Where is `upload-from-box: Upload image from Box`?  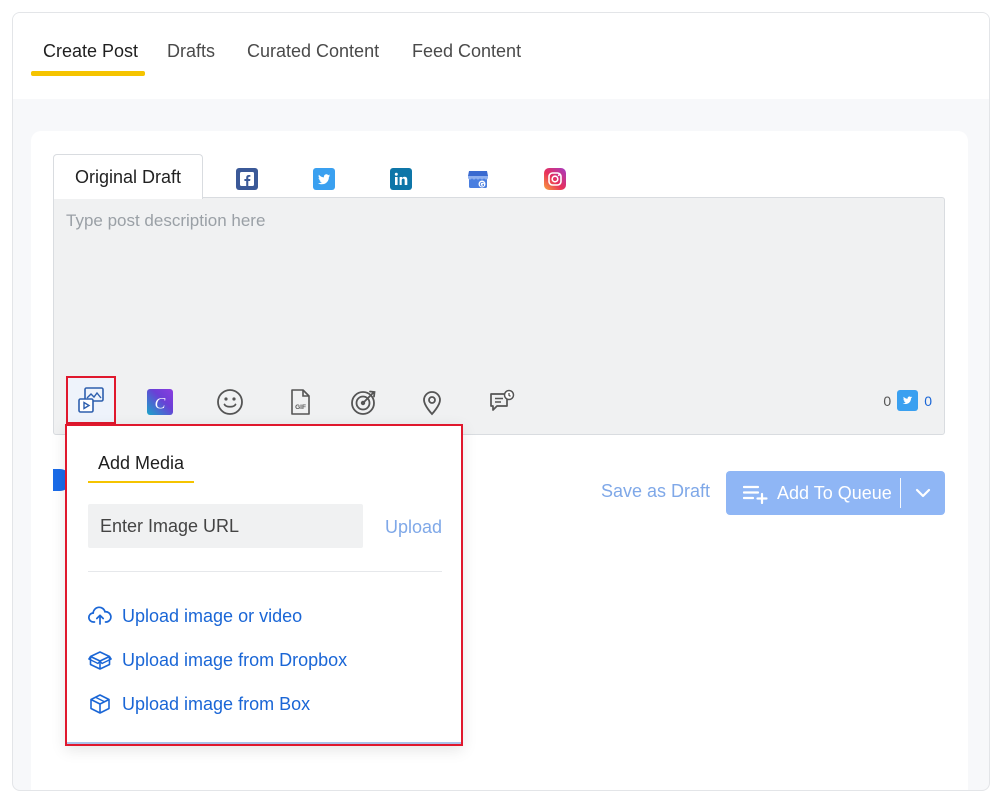
upload-from-box: Upload image from Box is located at coordinates (199, 704).